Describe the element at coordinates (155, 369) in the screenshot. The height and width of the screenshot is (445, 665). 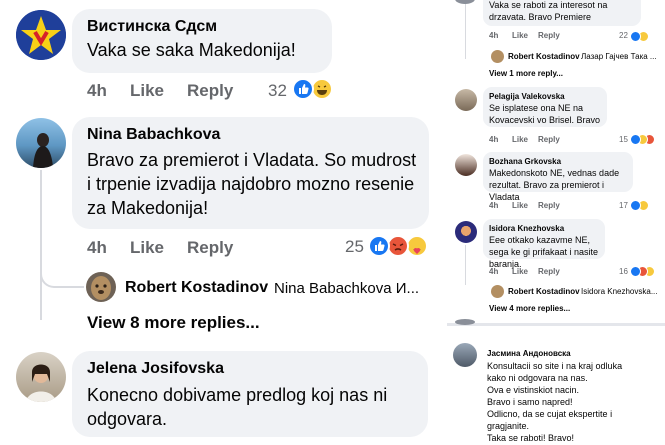
I see `comment-author: Jelena Josifovska` at that location.